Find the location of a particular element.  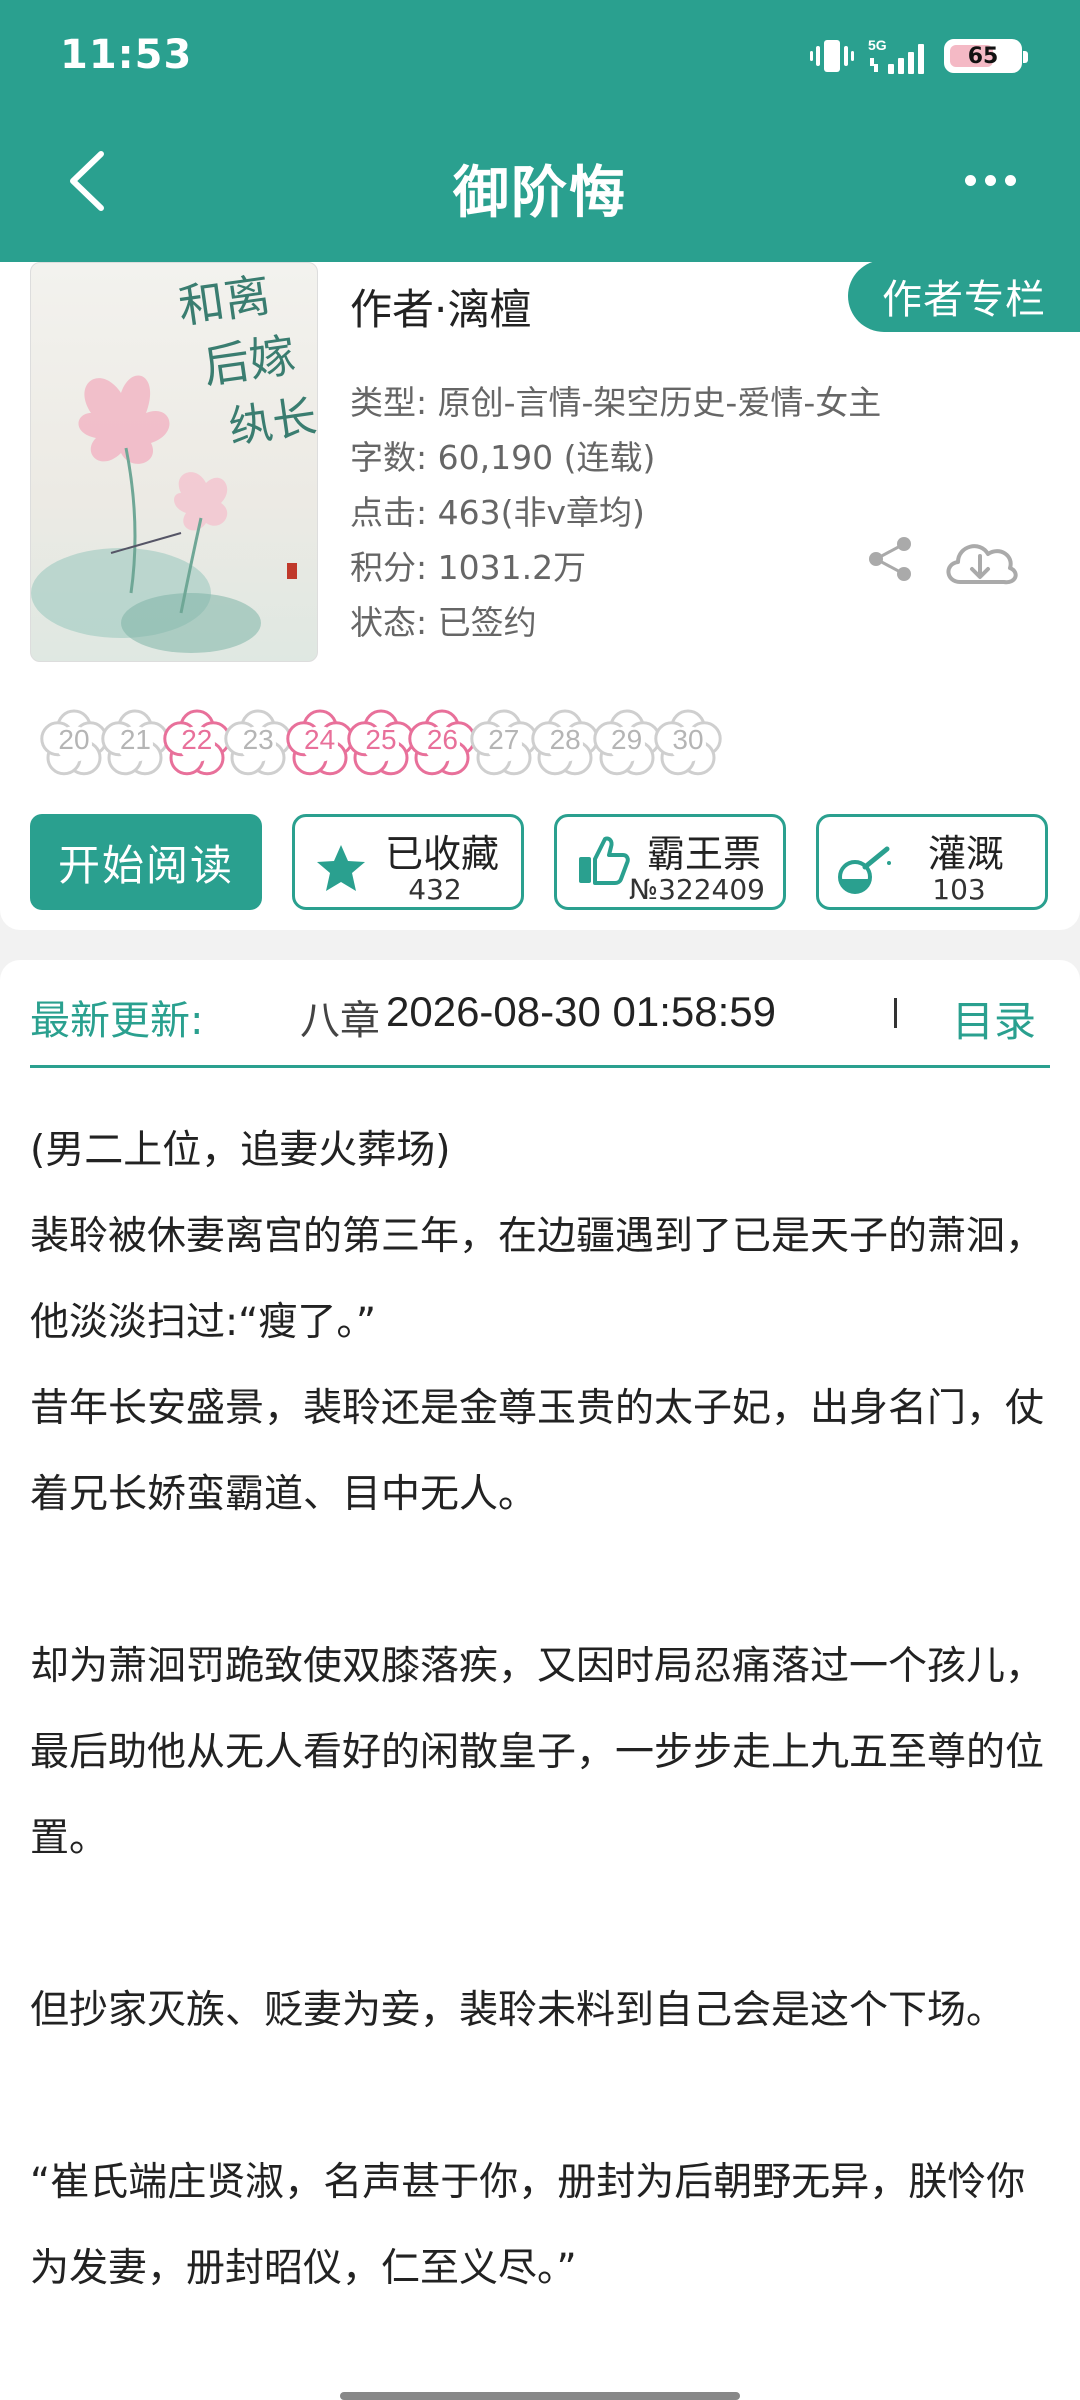

synopsis-paragraph: (男二上位，追妻火葬场) is located at coordinates (240, 1150).